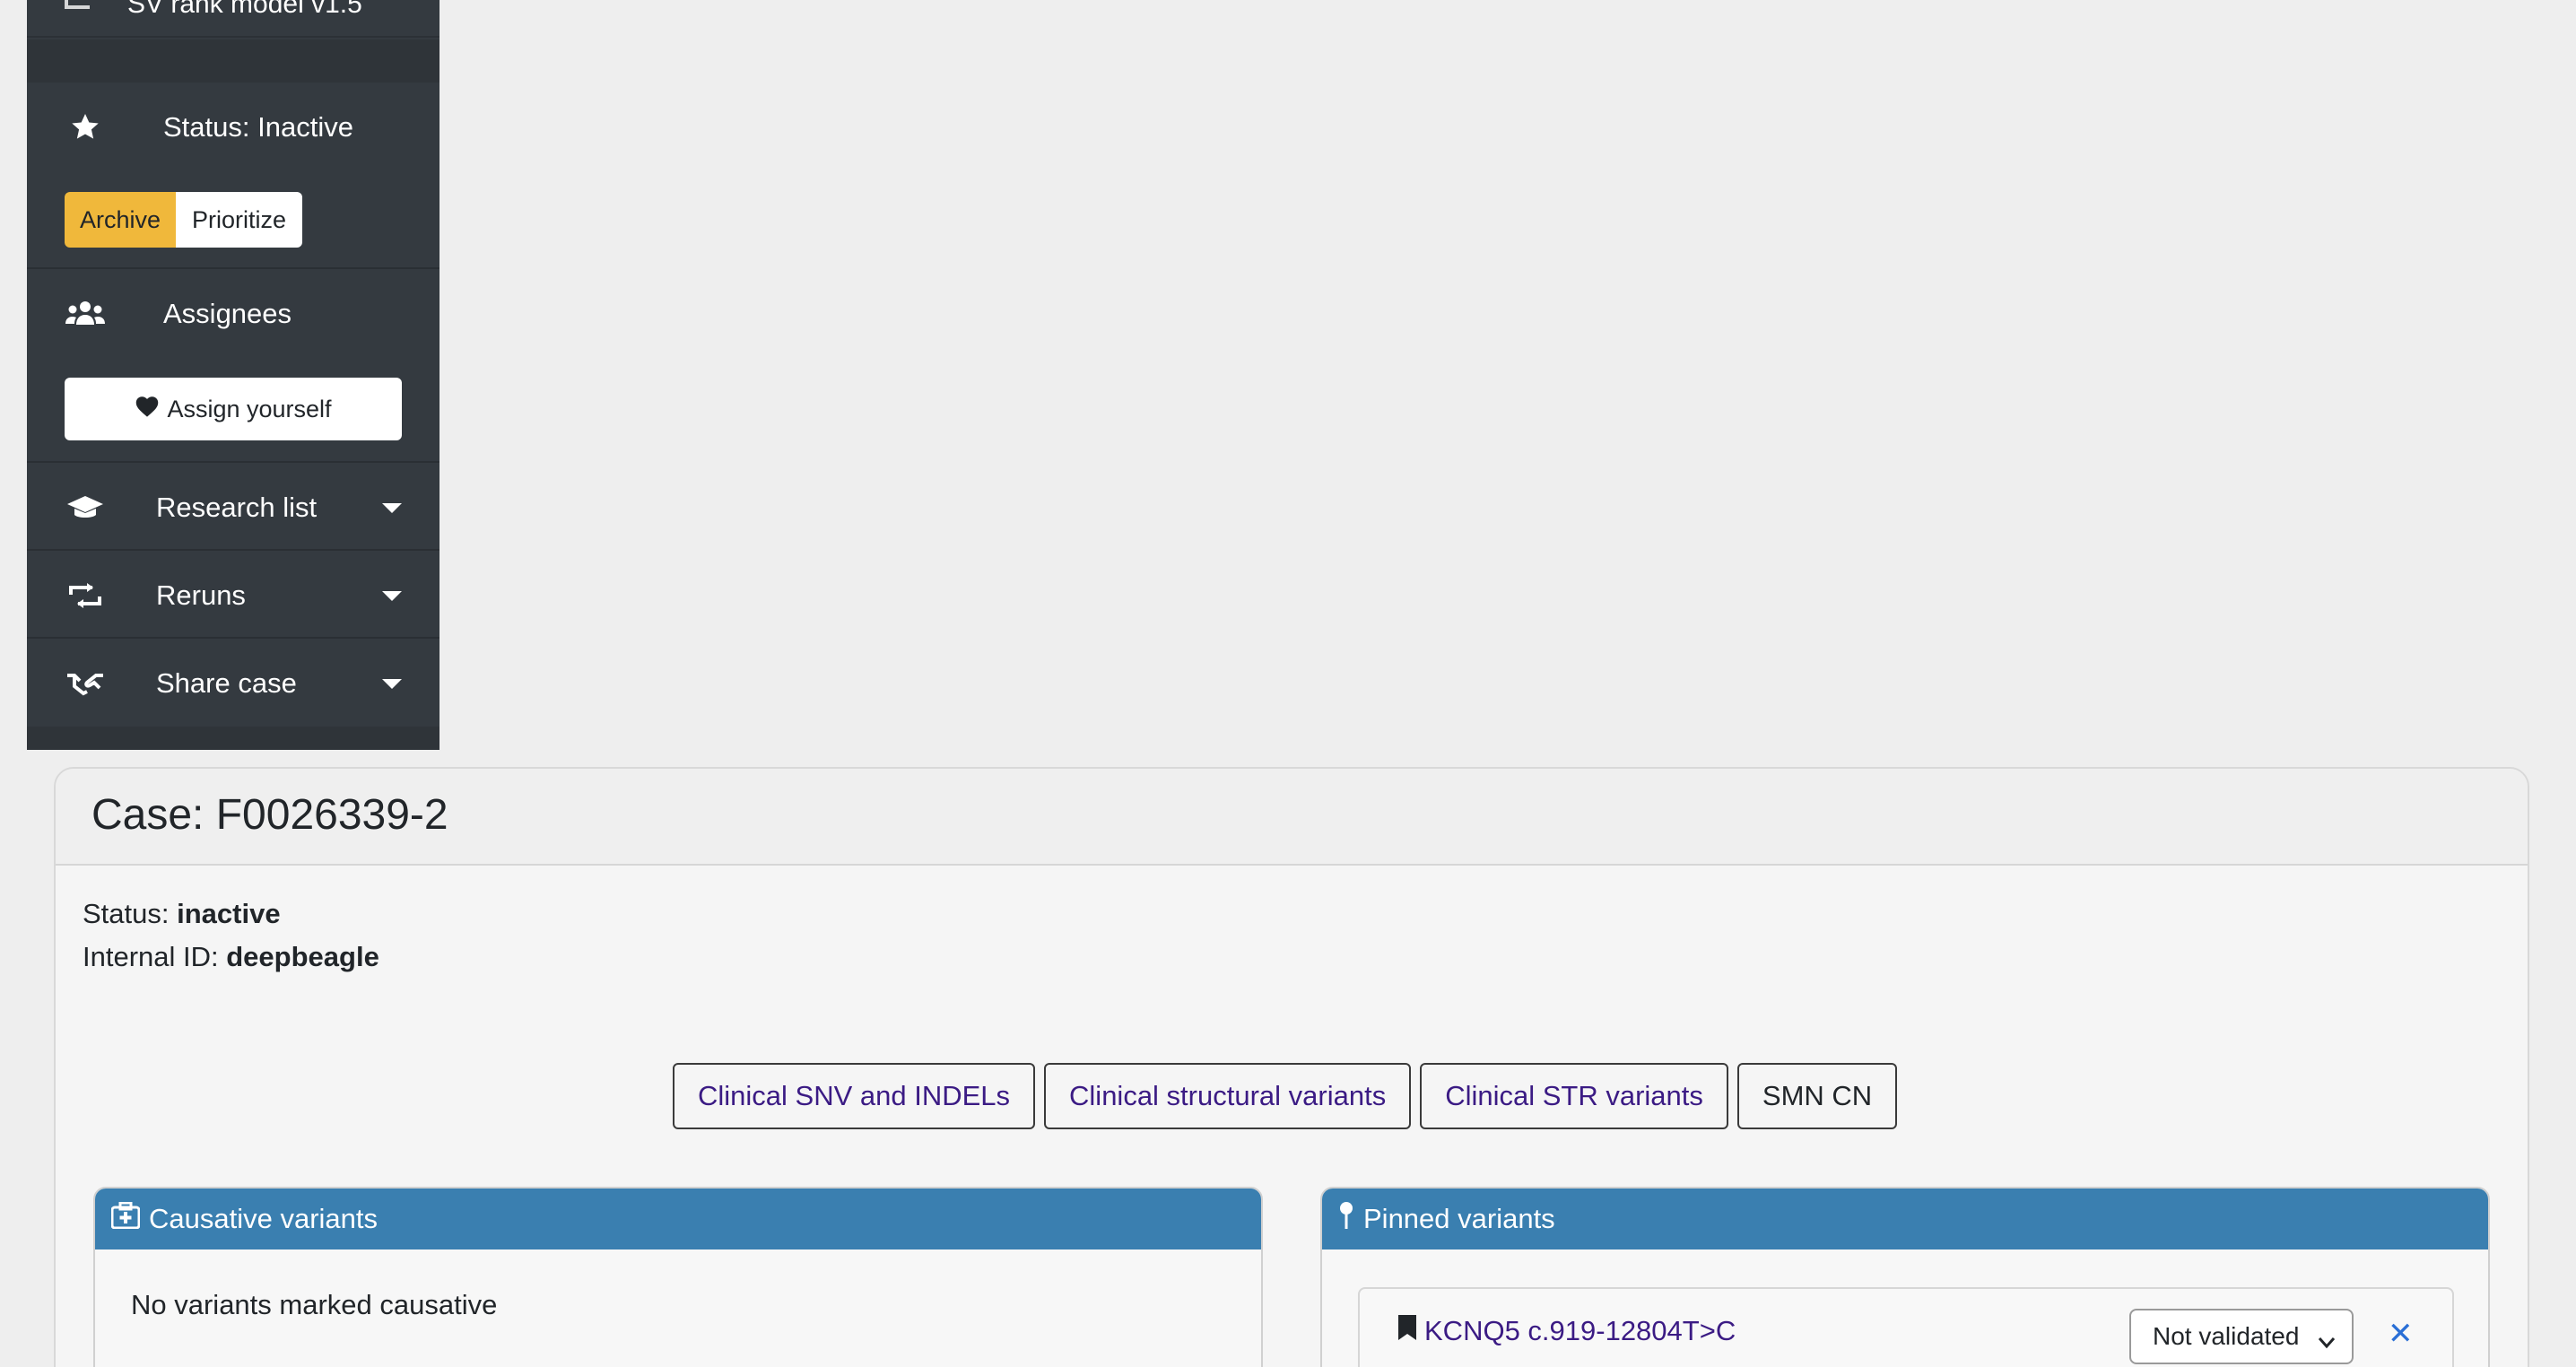  Describe the element at coordinates (244, 9) in the screenshot. I see `sidebar-item-label: SV rank model v1.5` at that location.